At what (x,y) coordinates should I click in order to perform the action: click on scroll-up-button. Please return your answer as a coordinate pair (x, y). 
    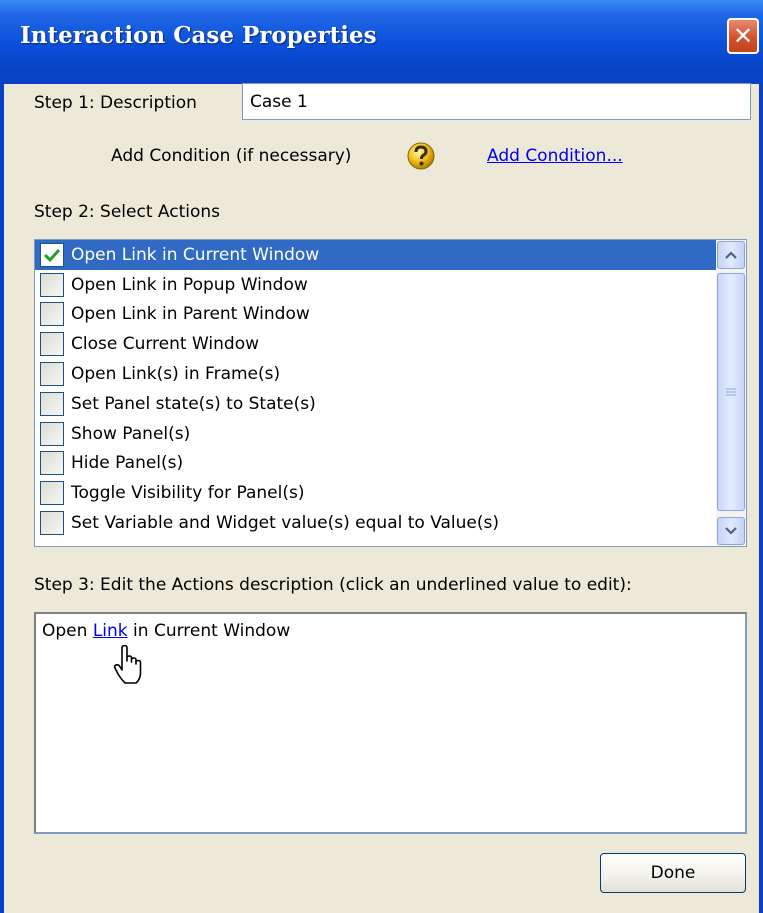
    Looking at the image, I should click on (731, 255).